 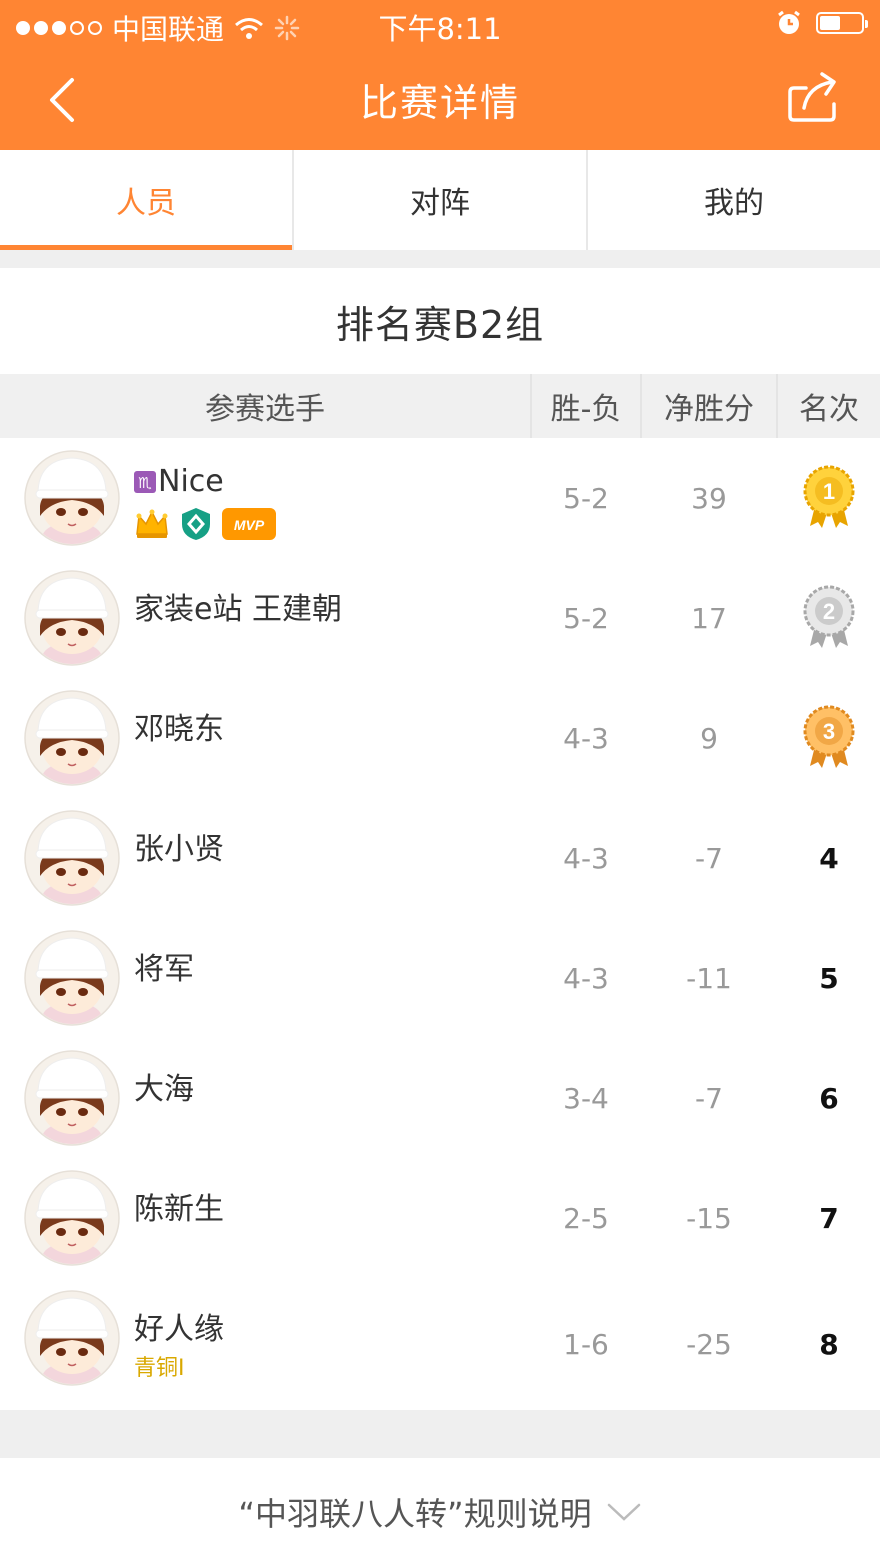 I want to click on bronze-medal-icon: 3, so click(x=829, y=738).